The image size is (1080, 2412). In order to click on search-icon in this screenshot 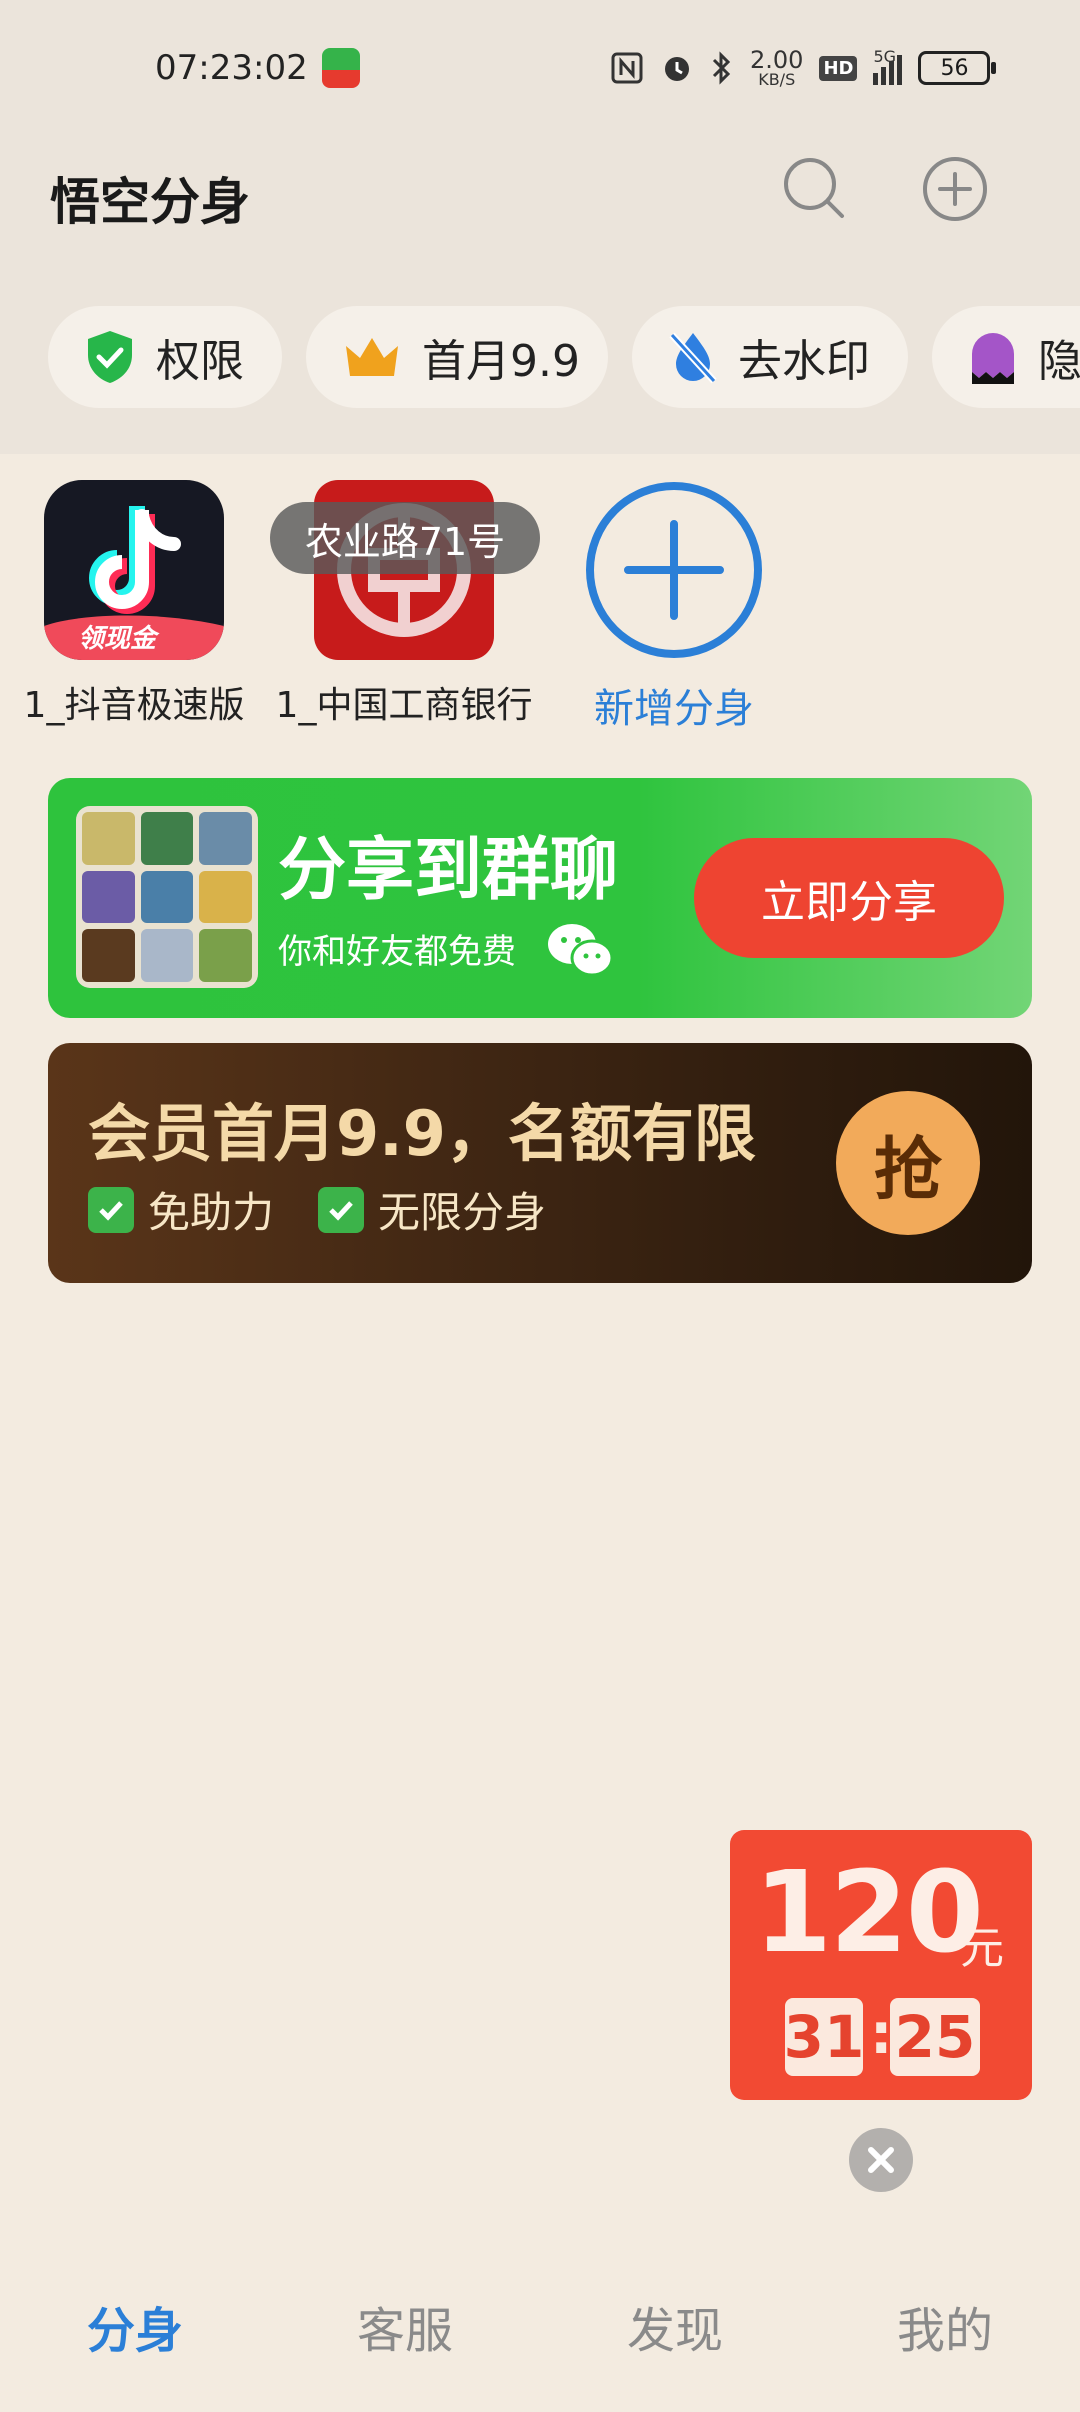, I will do `click(814, 188)`.